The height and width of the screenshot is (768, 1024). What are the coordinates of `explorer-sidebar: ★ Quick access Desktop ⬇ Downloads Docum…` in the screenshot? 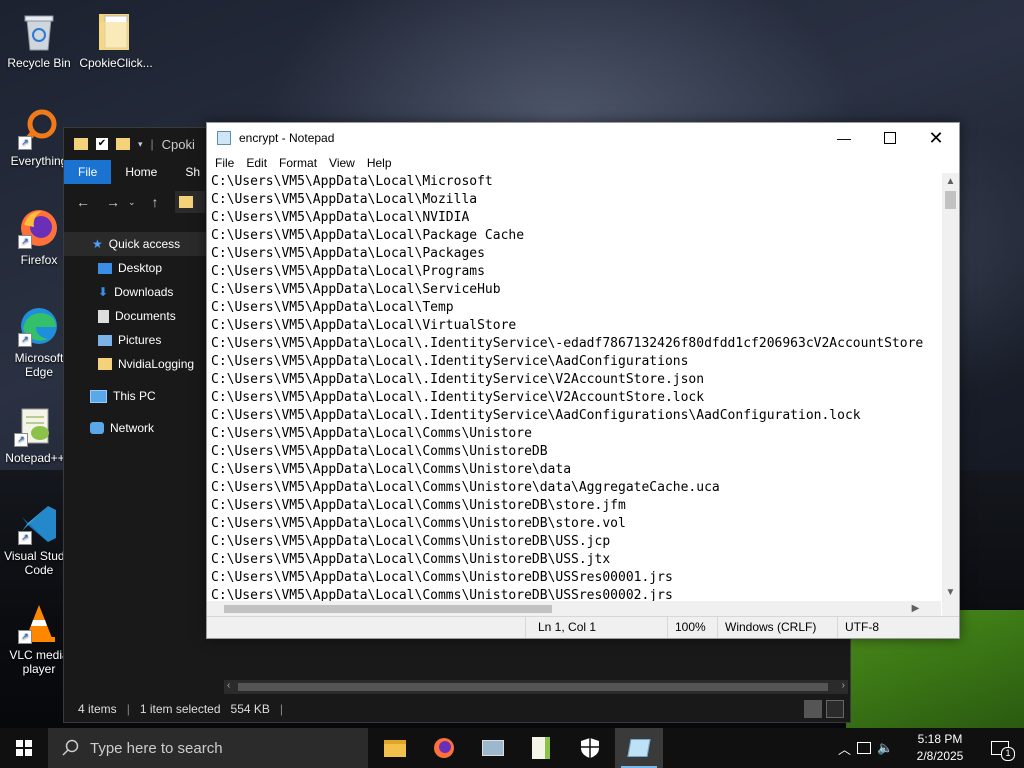 It's located at (142, 336).